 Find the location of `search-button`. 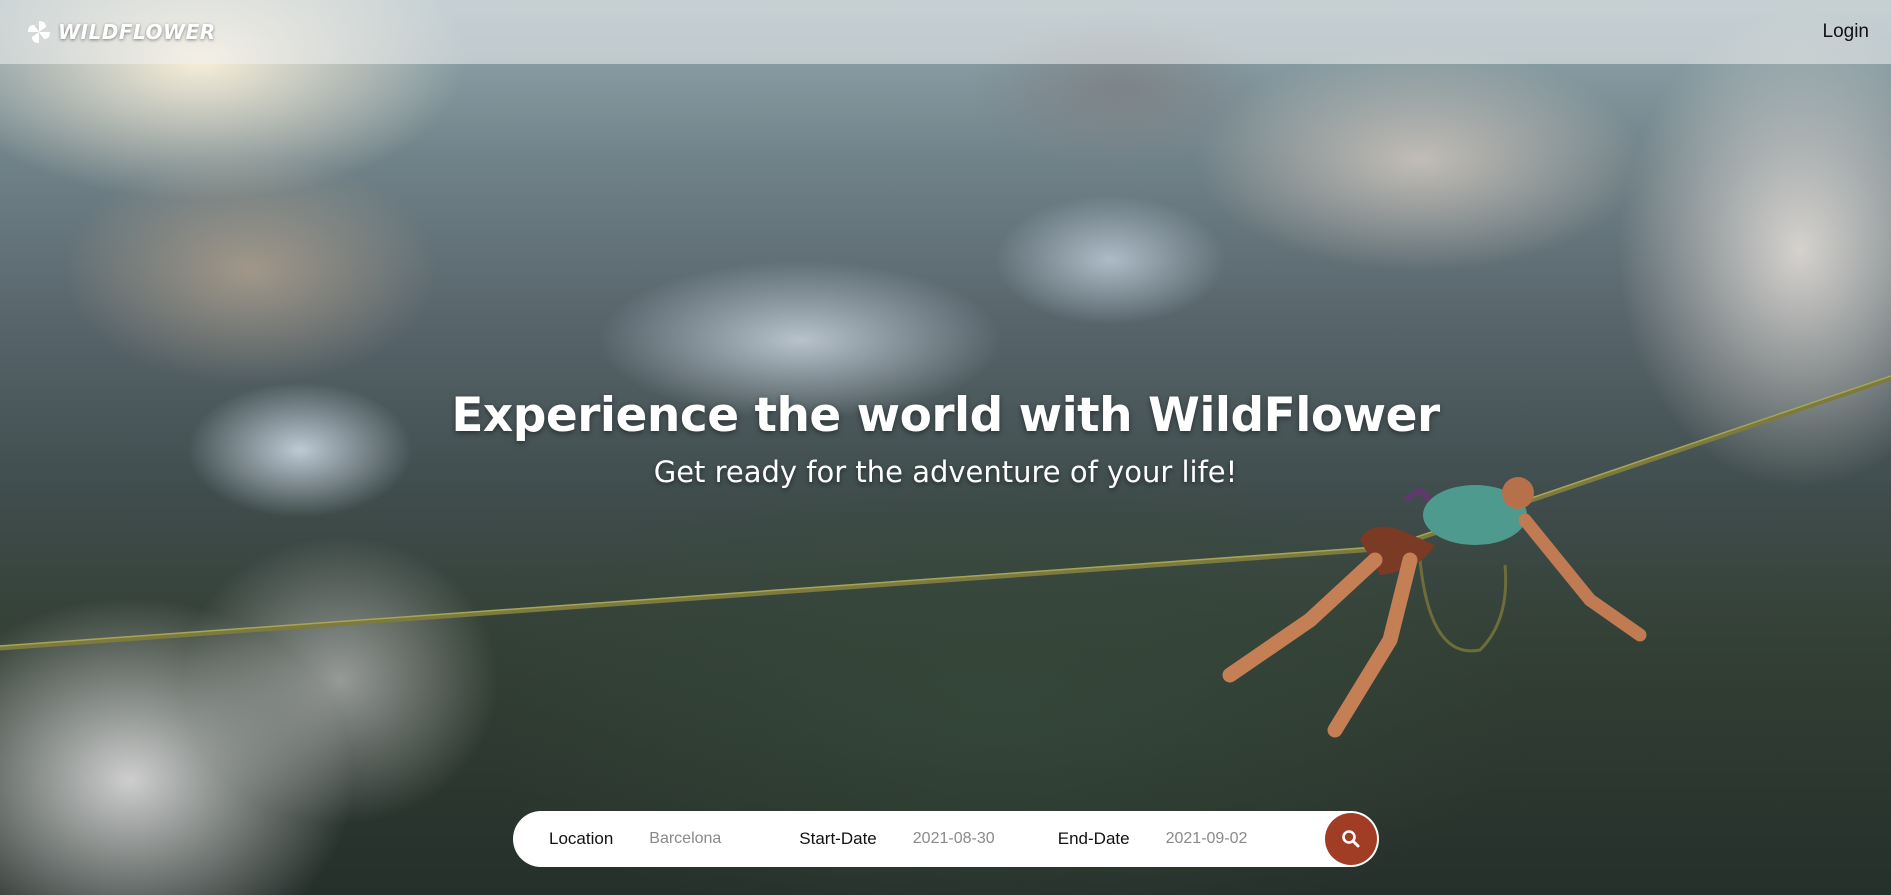

search-button is located at coordinates (1351, 839).